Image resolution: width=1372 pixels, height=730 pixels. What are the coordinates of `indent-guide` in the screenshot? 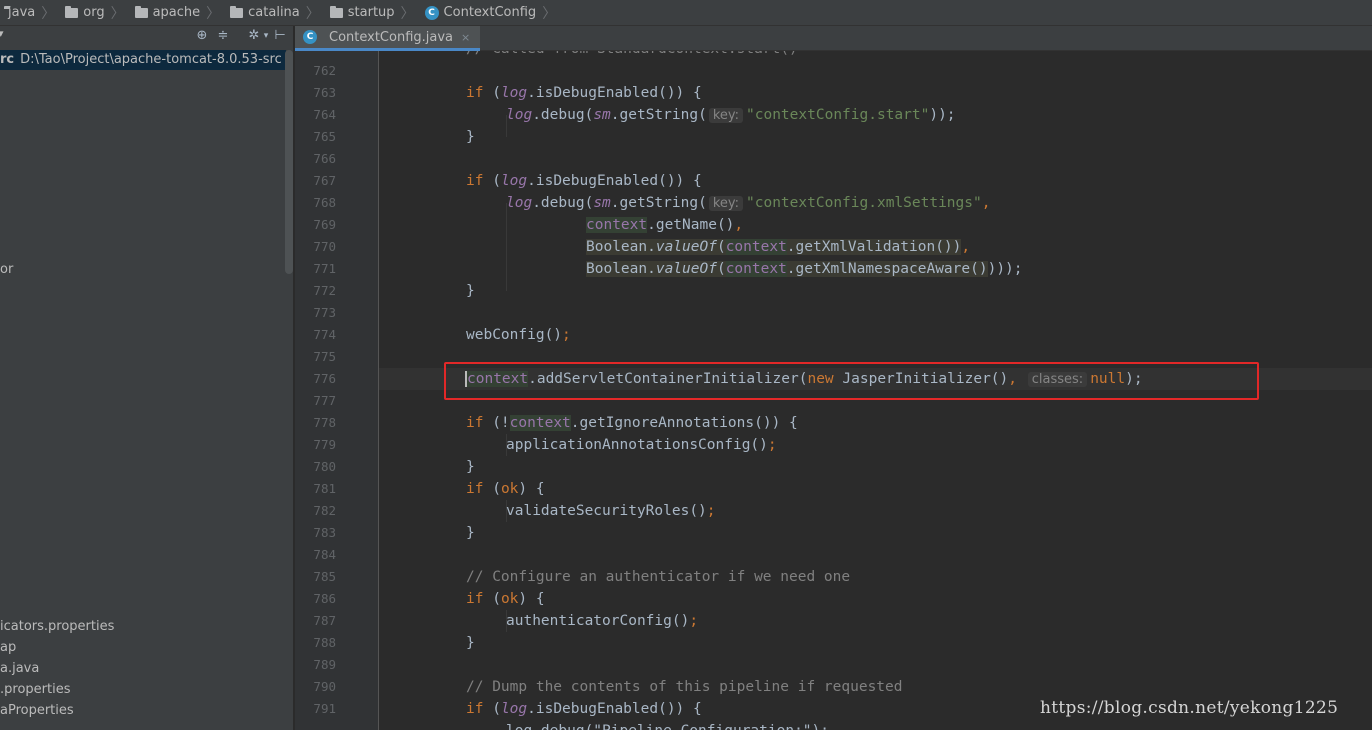 It's located at (506, 247).